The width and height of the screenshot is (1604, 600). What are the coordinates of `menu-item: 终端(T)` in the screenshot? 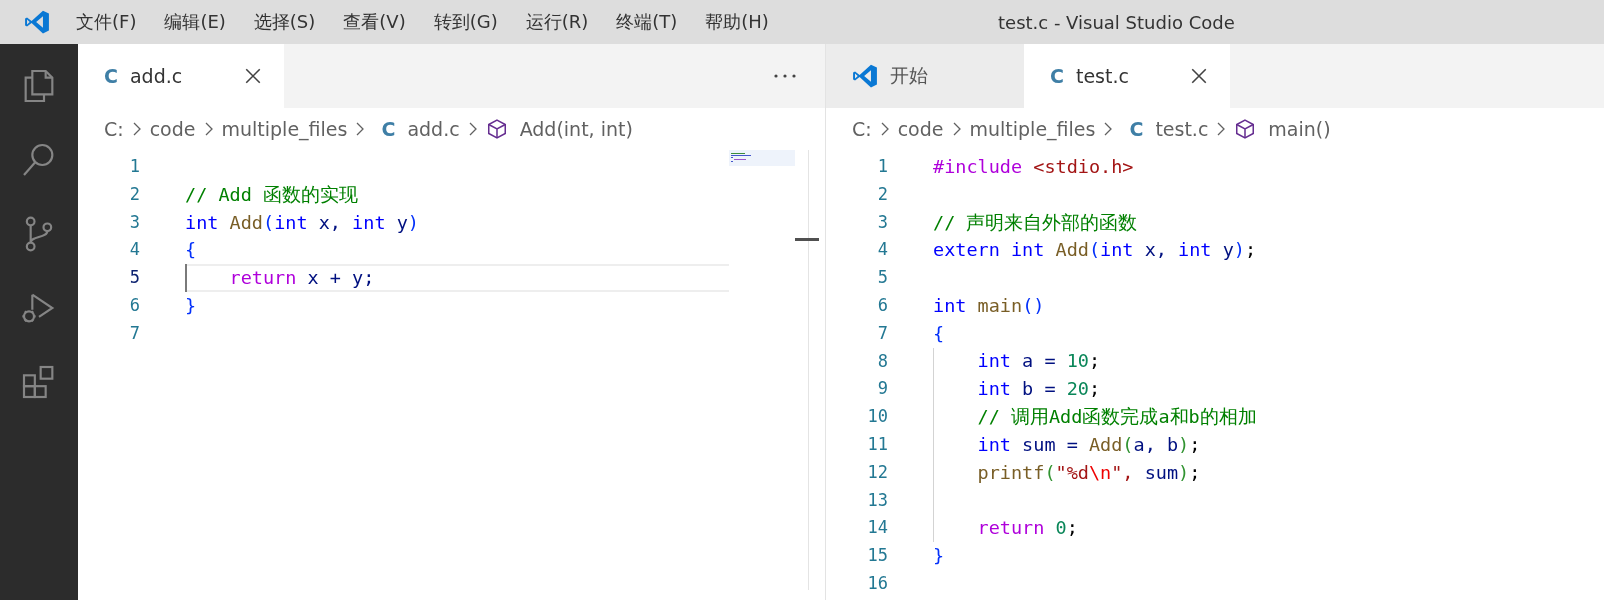 It's located at (647, 22).